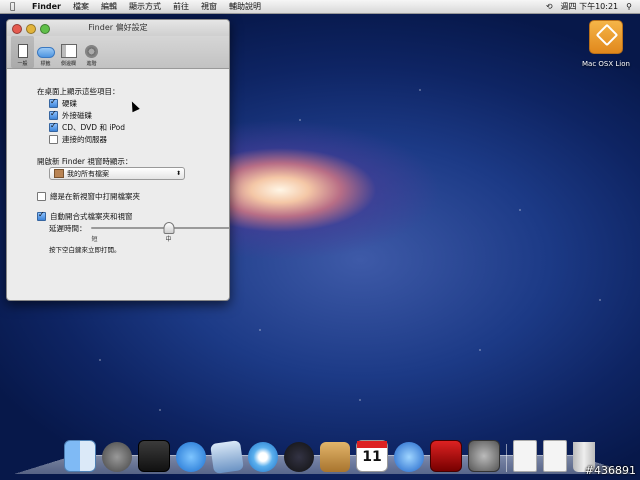  I want to click on tab-tags-label: 標籤, so click(45, 64).